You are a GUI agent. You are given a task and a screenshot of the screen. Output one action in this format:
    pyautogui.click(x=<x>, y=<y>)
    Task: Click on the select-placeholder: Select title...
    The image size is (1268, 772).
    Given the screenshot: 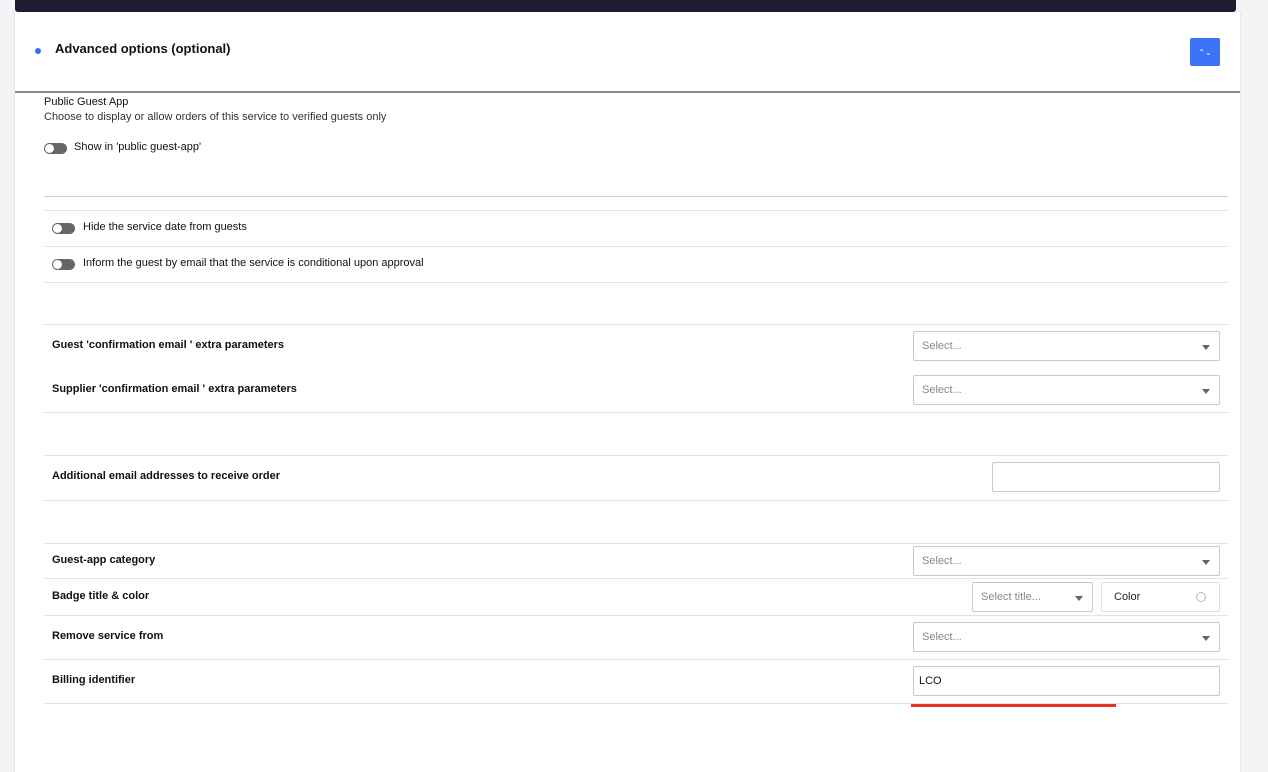 What is the action you would take?
    pyautogui.click(x=1011, y=597)
    